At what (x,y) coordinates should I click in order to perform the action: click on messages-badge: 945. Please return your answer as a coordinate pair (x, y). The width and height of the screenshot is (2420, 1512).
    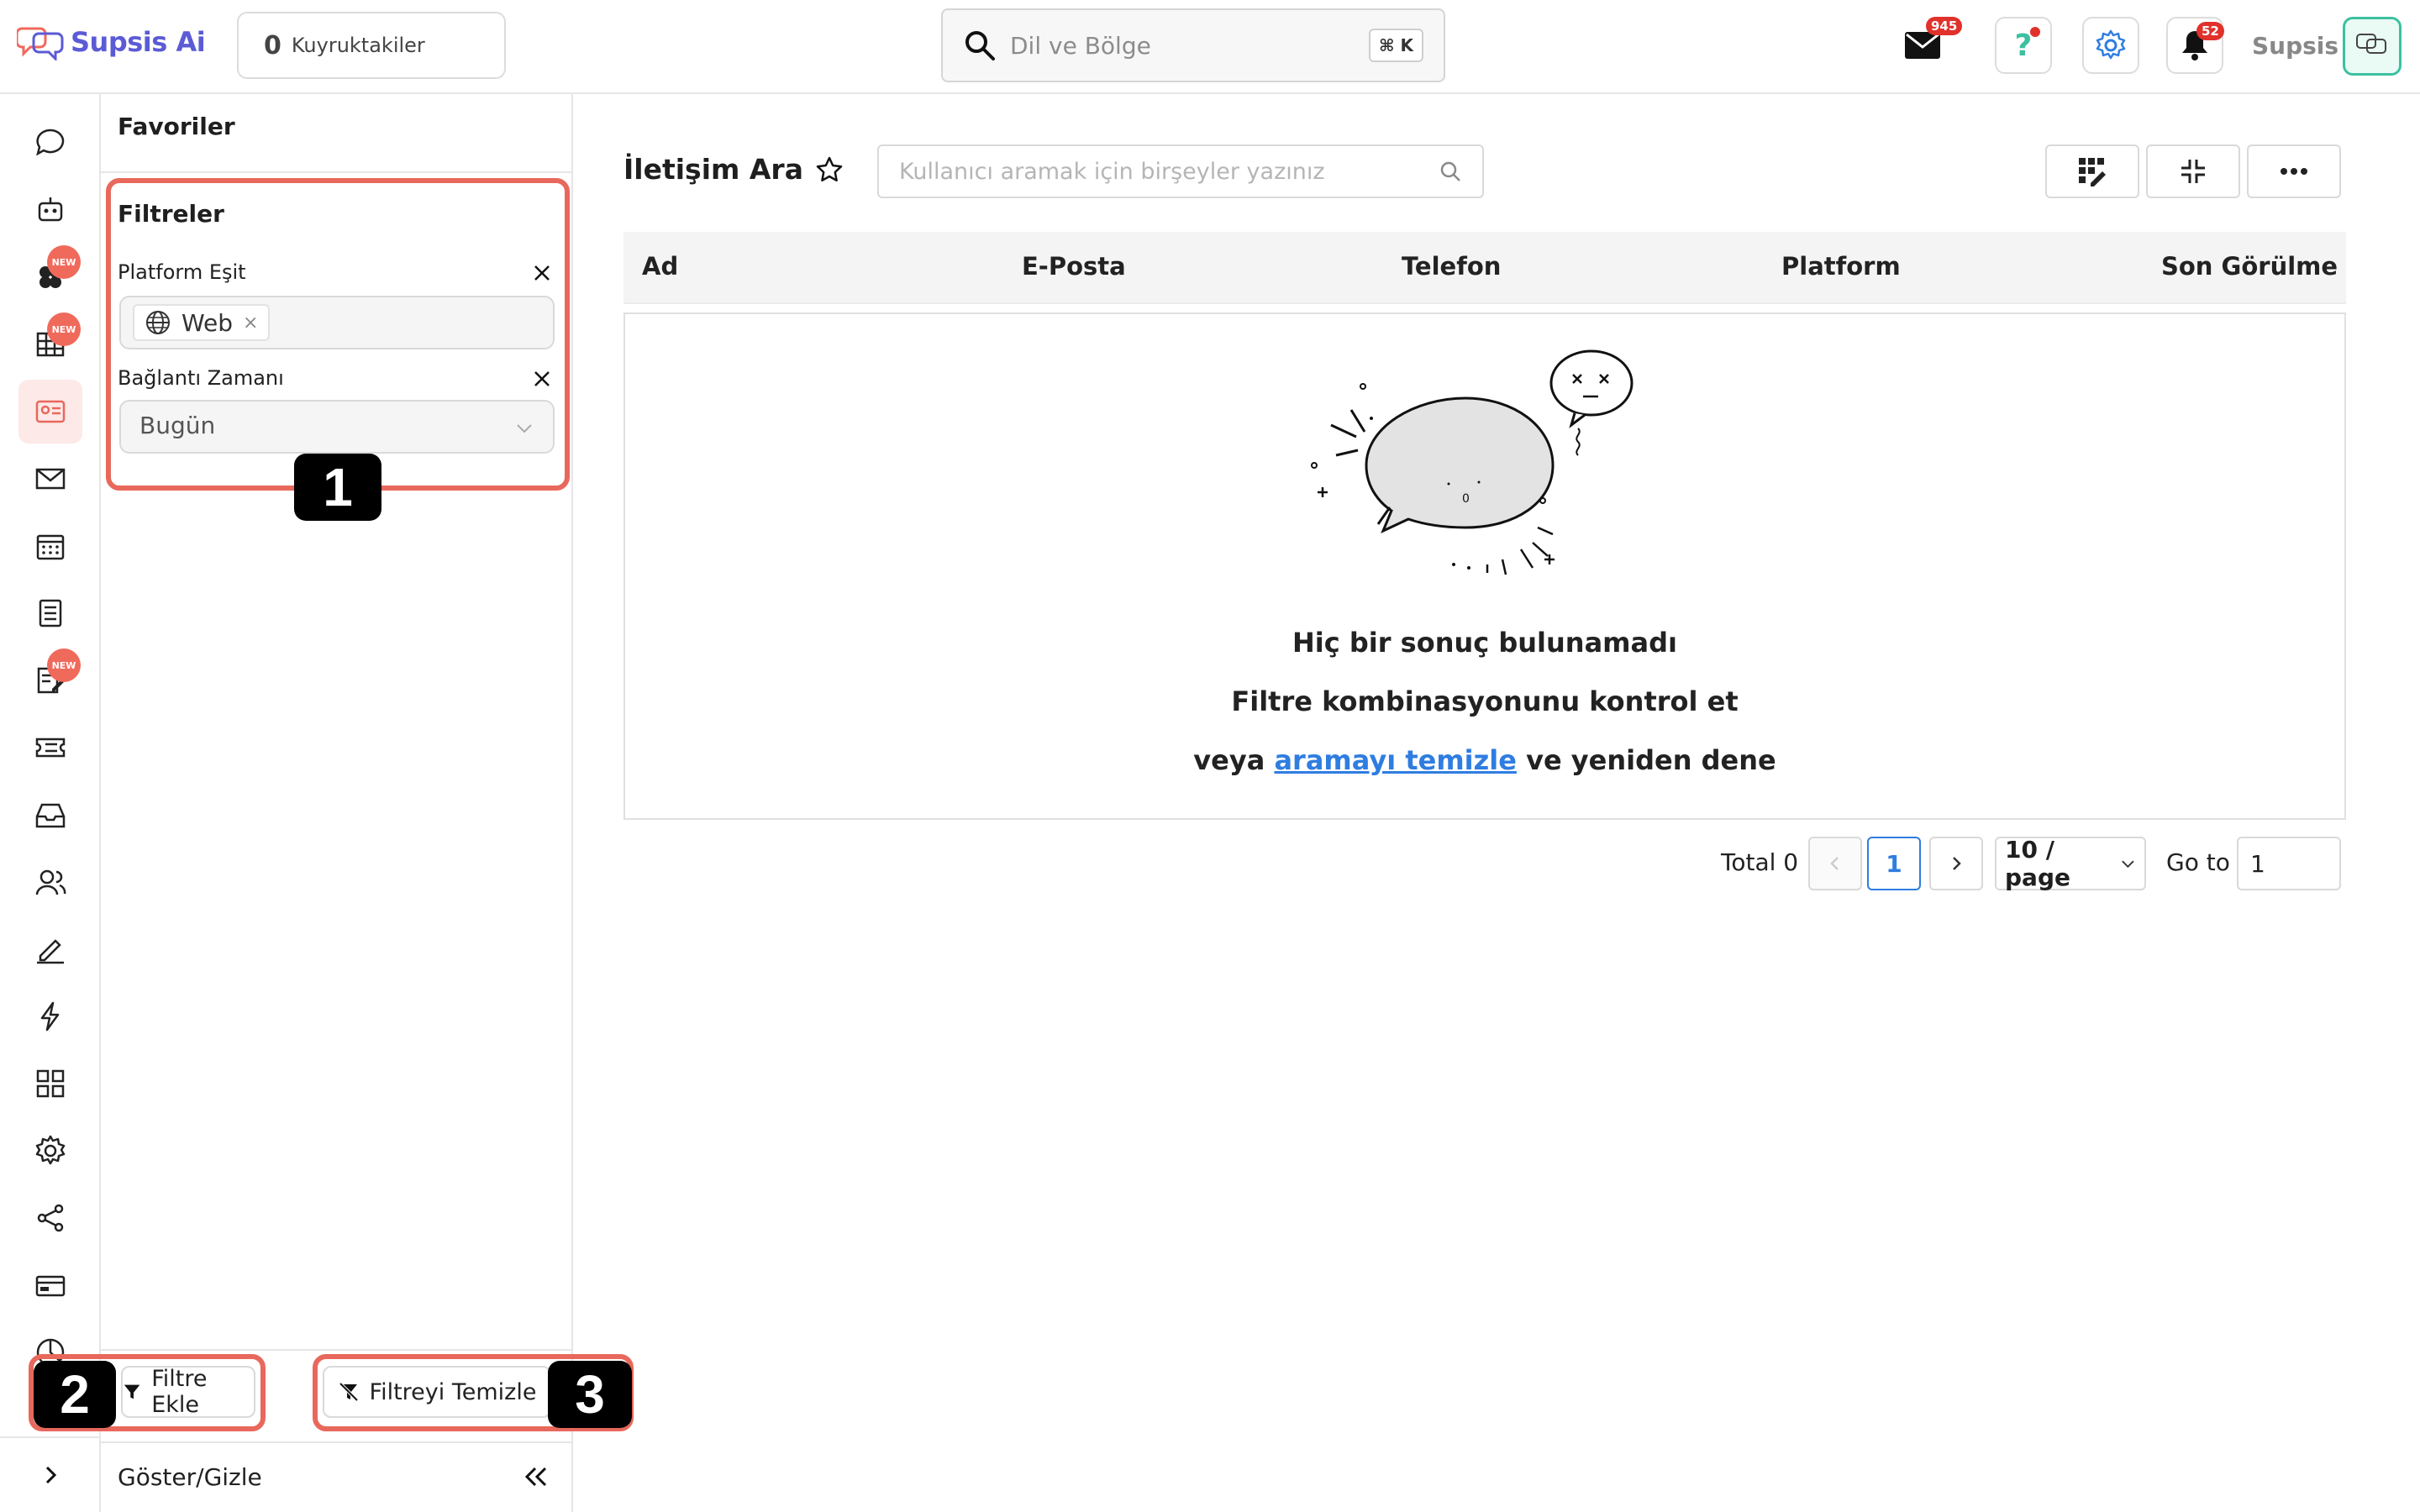
    Looking at the image, I should click on (1944, 26).